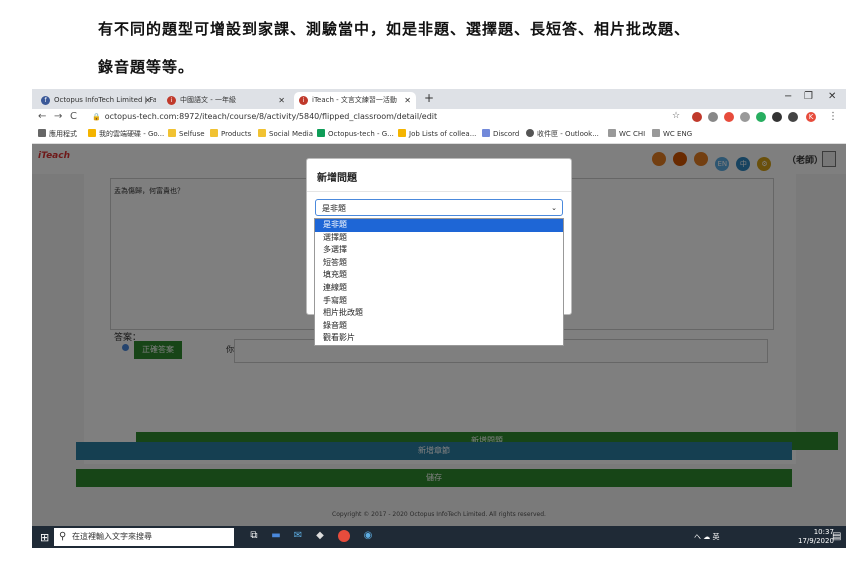 The image size is (861, 573). Describe the element at coordinates (833, 116) in the screenshot. I see `menu-icon: ⋮` at that location.